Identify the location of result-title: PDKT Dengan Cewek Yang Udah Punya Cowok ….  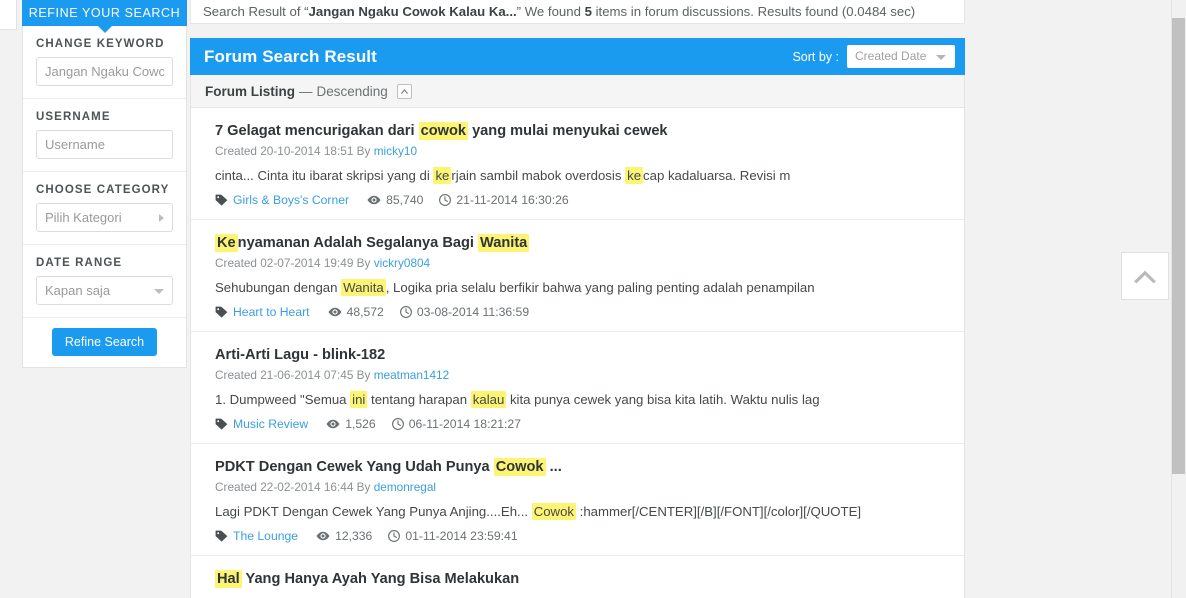
(582, 467).